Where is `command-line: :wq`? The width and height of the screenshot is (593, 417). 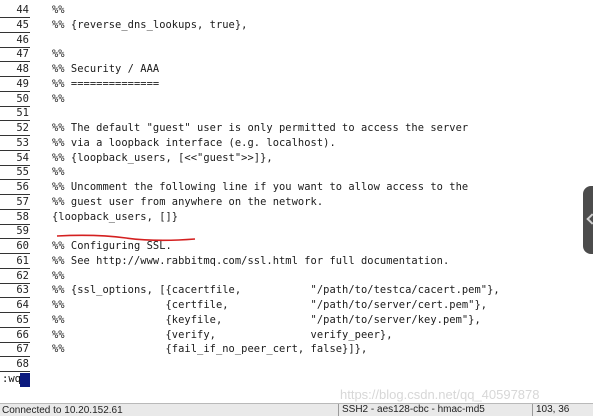
command-line: :wq is located at coordinates (296, 379).